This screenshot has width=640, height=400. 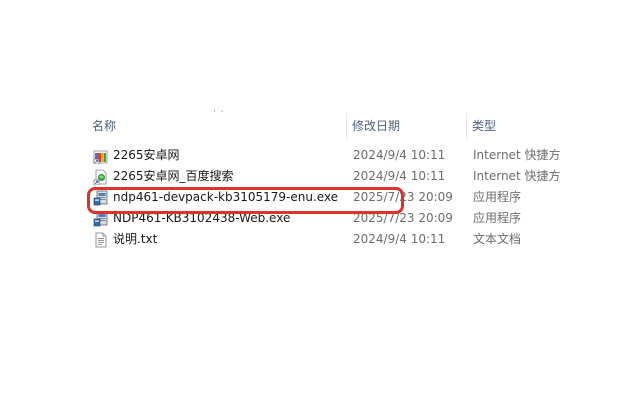 I want to click on file-row: 2265安卓网 2024/9/4 10:11 Internet 快捷方式, so click(x=363, y=155).